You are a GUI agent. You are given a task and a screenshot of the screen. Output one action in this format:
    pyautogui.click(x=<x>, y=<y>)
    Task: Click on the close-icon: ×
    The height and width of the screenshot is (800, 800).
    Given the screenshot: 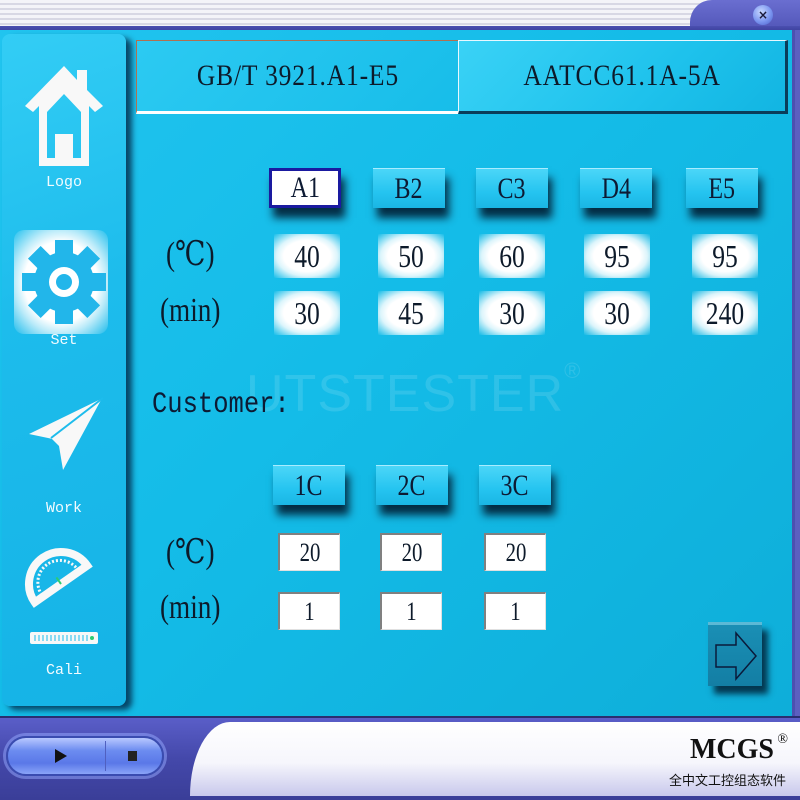 What is the action you would take?
    pyautogui.click(x=763, y=15)
    